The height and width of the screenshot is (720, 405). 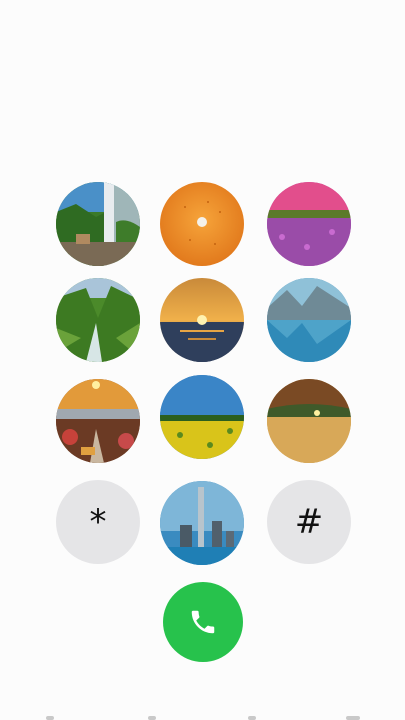 I want to click on nav-hint-right, so click(x=353, y=718).